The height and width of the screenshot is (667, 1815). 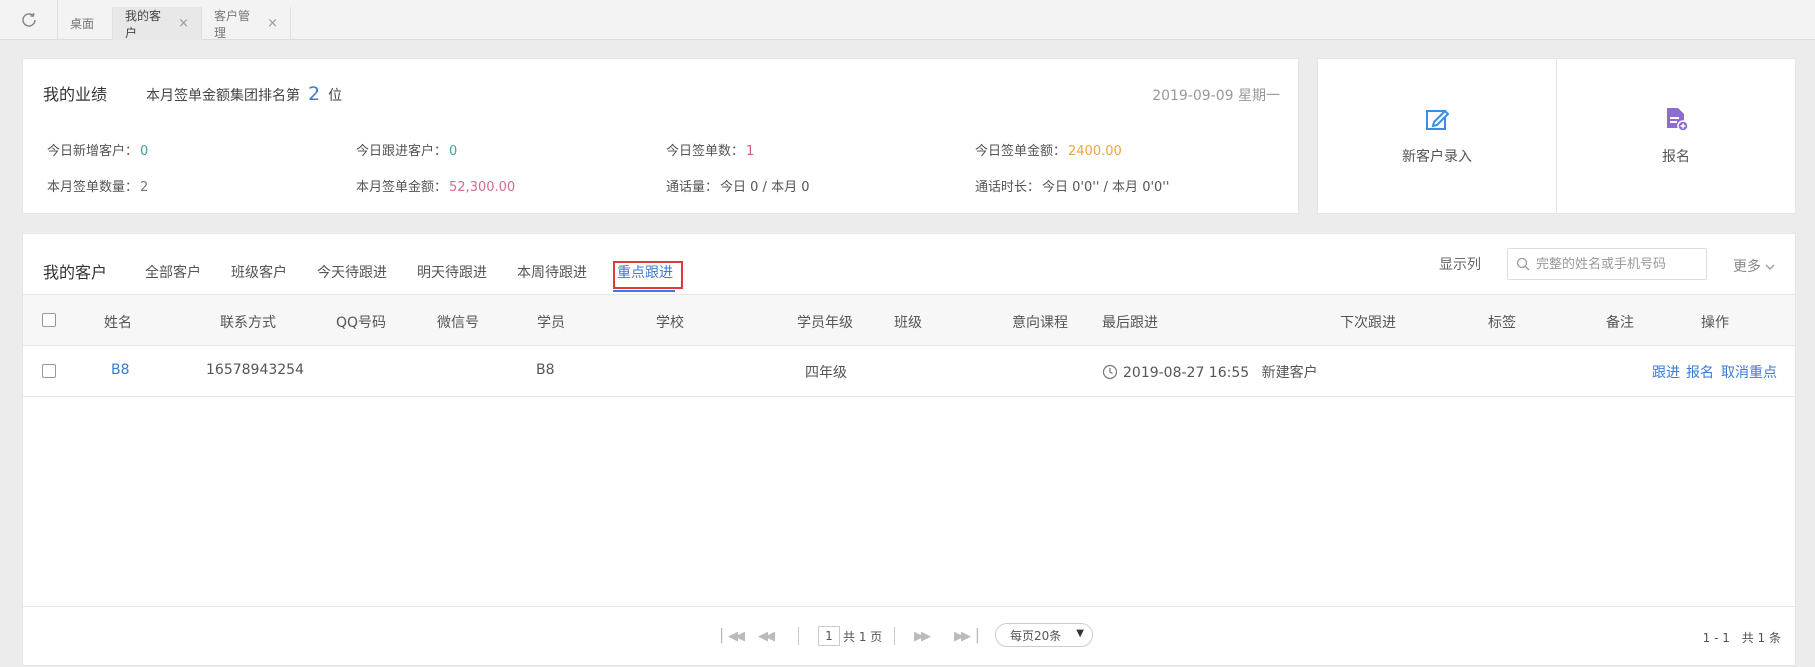 I want to click on col-next-follow: 下次跟进, so click(x=1368, y=322).